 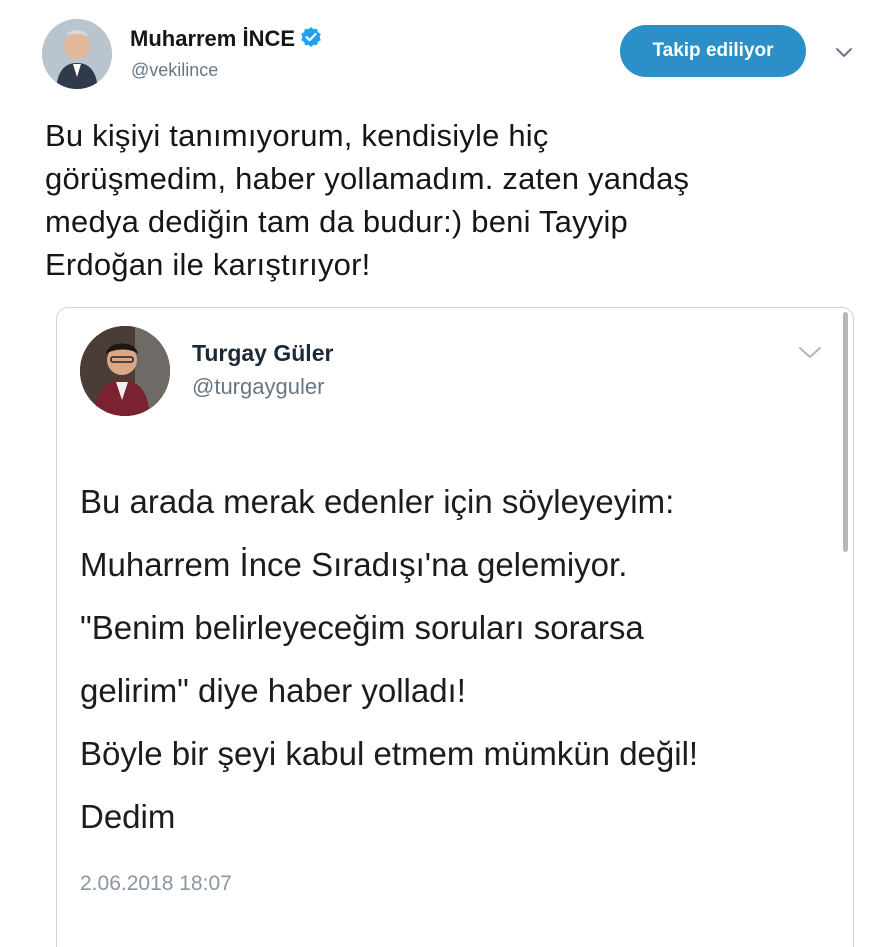 I want to click on author-name-text: Muharrem İNCE, so click(x=213, y=38).